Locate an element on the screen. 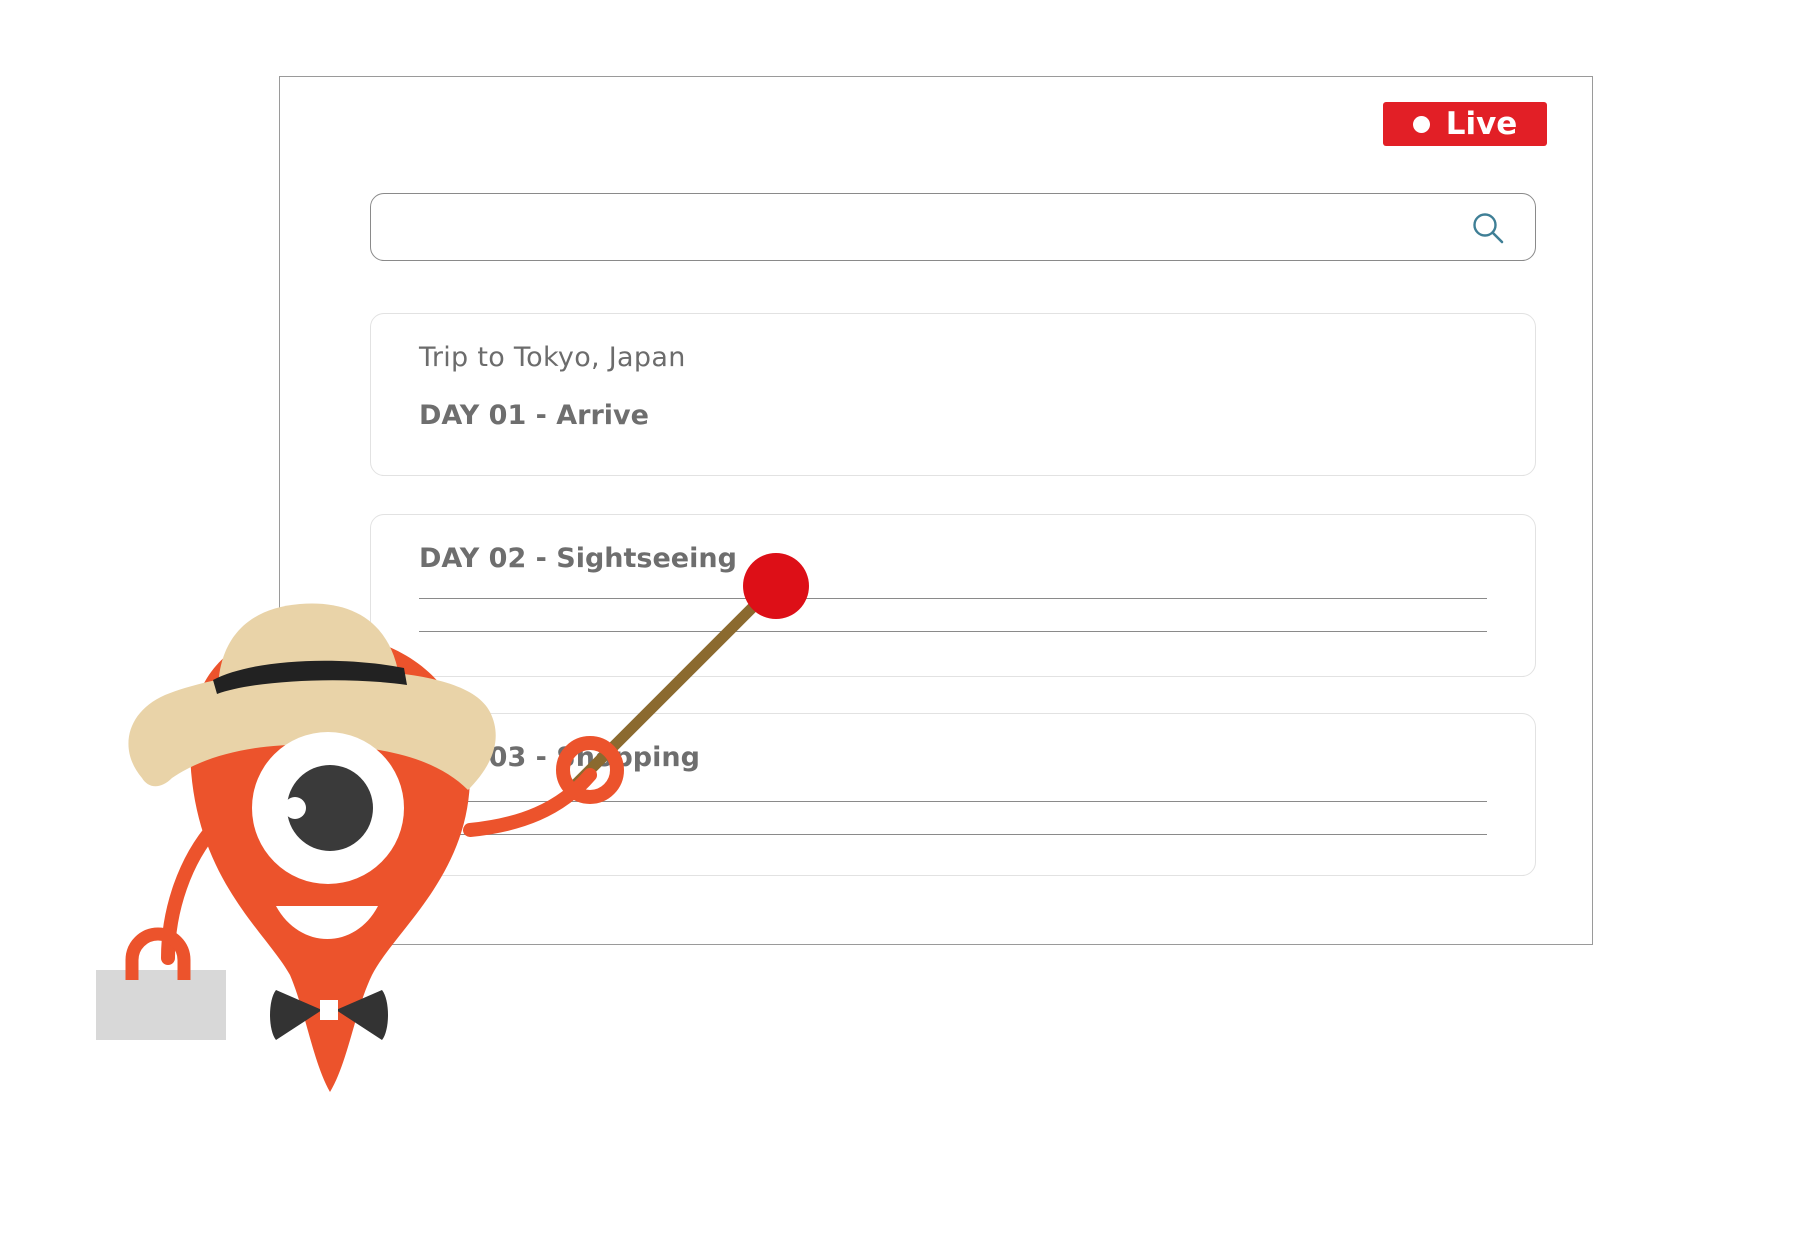 Image resolution: width=1807 pixels, height=1247 pixels. live-label: Live is located at coordinates (1481, 124).